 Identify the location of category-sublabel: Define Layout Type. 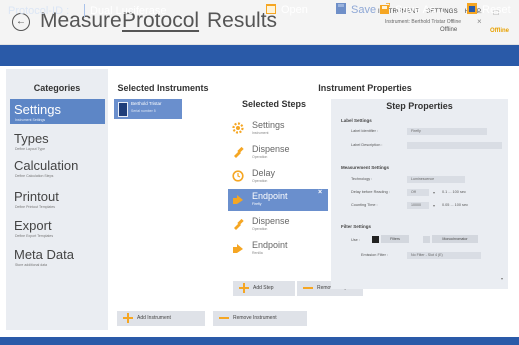
(30, 149).